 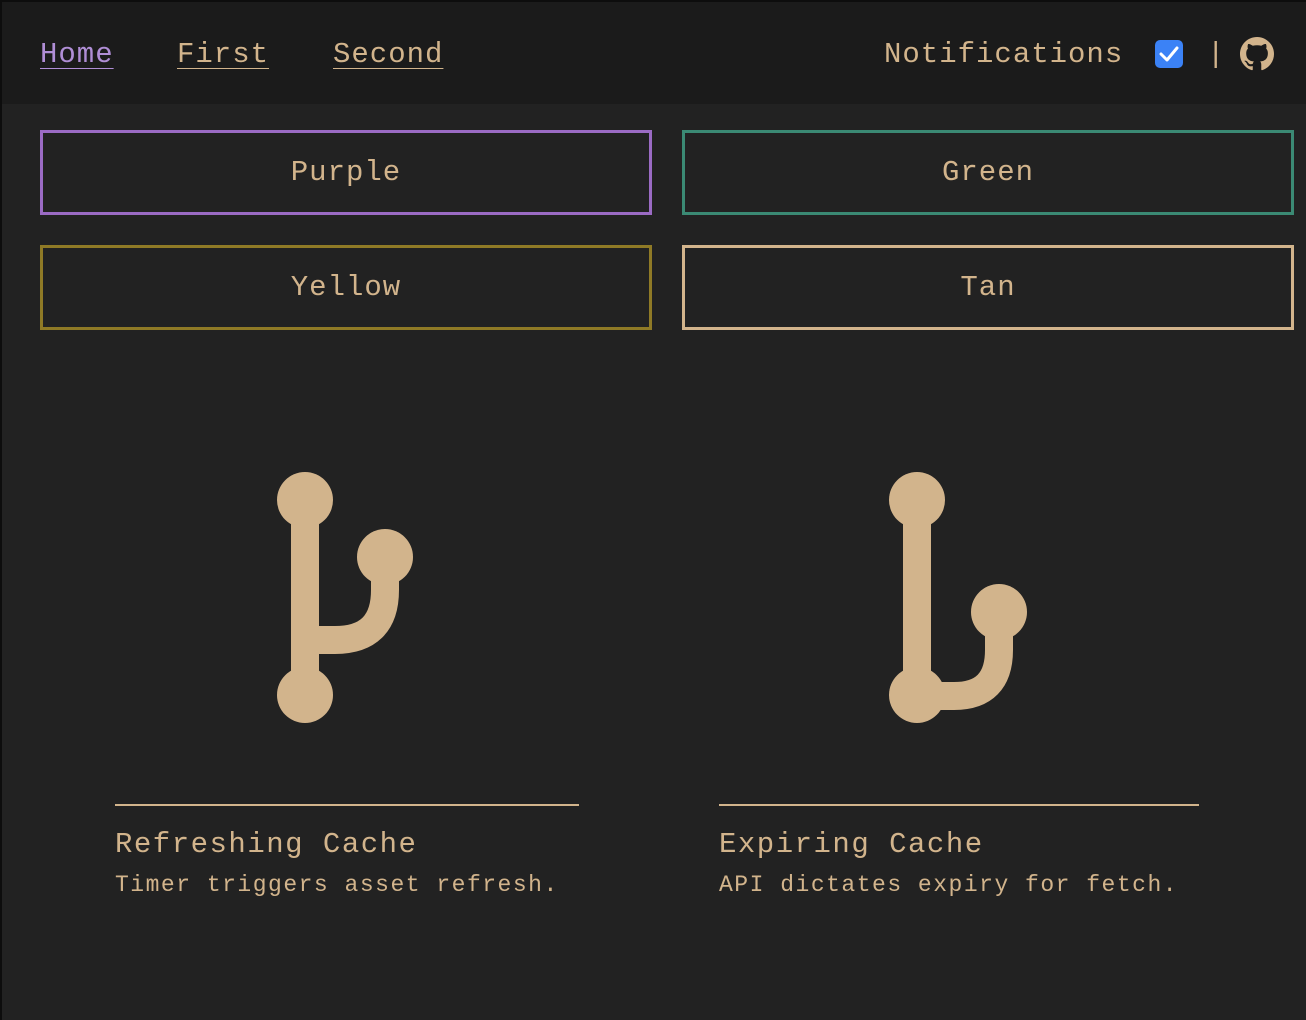 I want to click on nav-link-first: First, so click(x=223, y=54).